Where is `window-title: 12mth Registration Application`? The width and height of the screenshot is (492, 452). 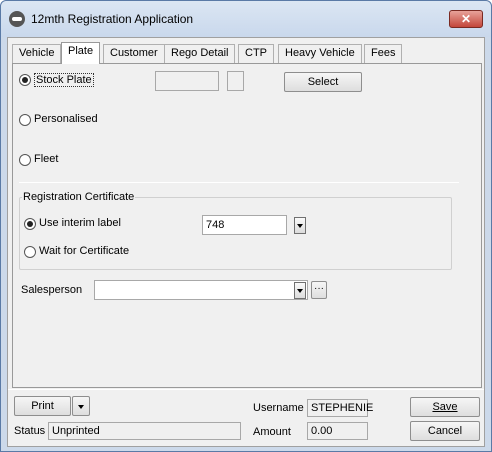
window-title: 12mth Registration Application is located at coordinates (112, 19).